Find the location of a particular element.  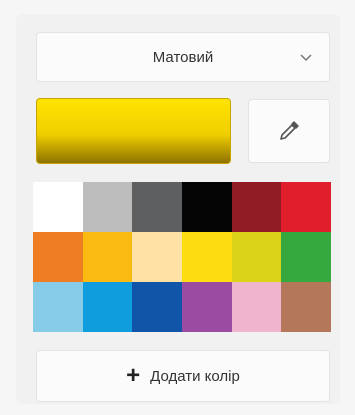

eyedropper-icon is located at coordinates (289, 130).